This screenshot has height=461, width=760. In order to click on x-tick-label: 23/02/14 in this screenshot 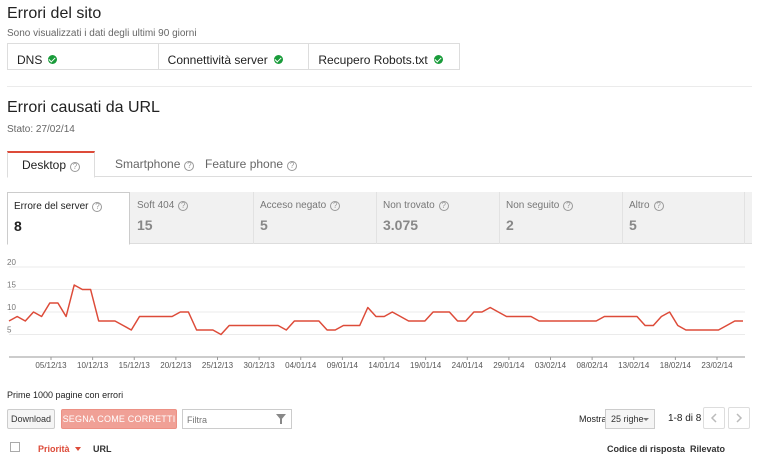, I will do `click(717, 365)`.